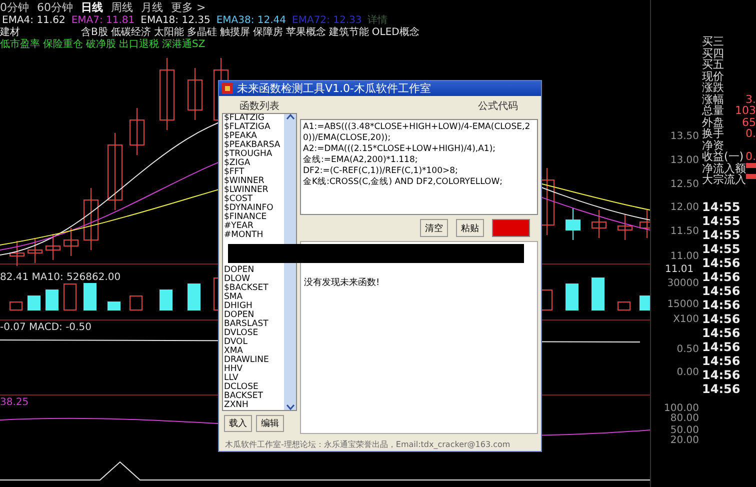 This screenshot has height=487, width=756. I want to click on function-item: BARSLAST, so click(245, 324).